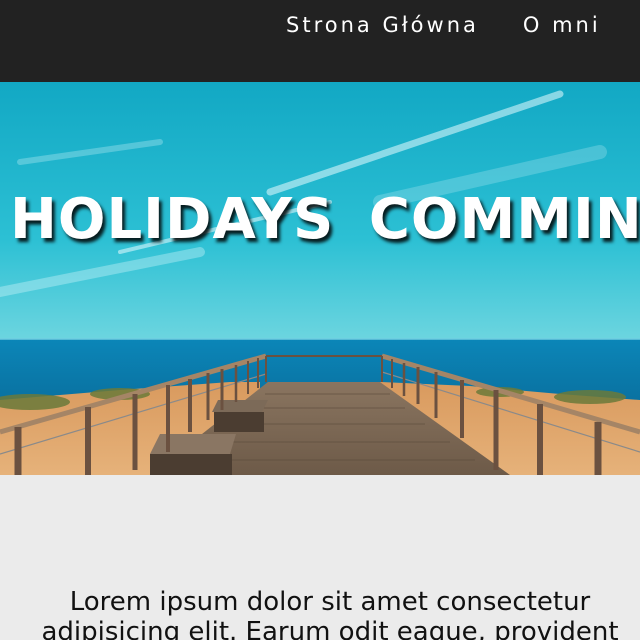  Describe the element at coordinates (320, 41) in the screenshot. I see `top-navbar: Strona Główna O mni` at that location.